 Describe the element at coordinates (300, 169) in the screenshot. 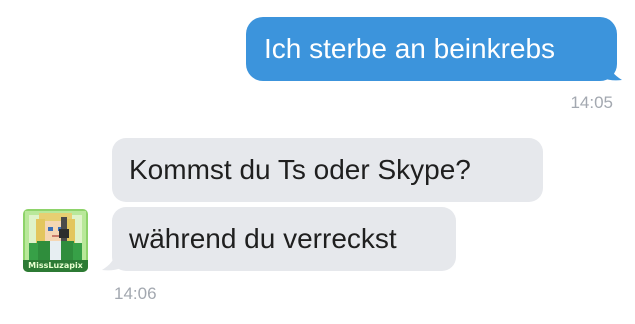

I see `message-text: Kommst du Ts oder Skype?` at that location.